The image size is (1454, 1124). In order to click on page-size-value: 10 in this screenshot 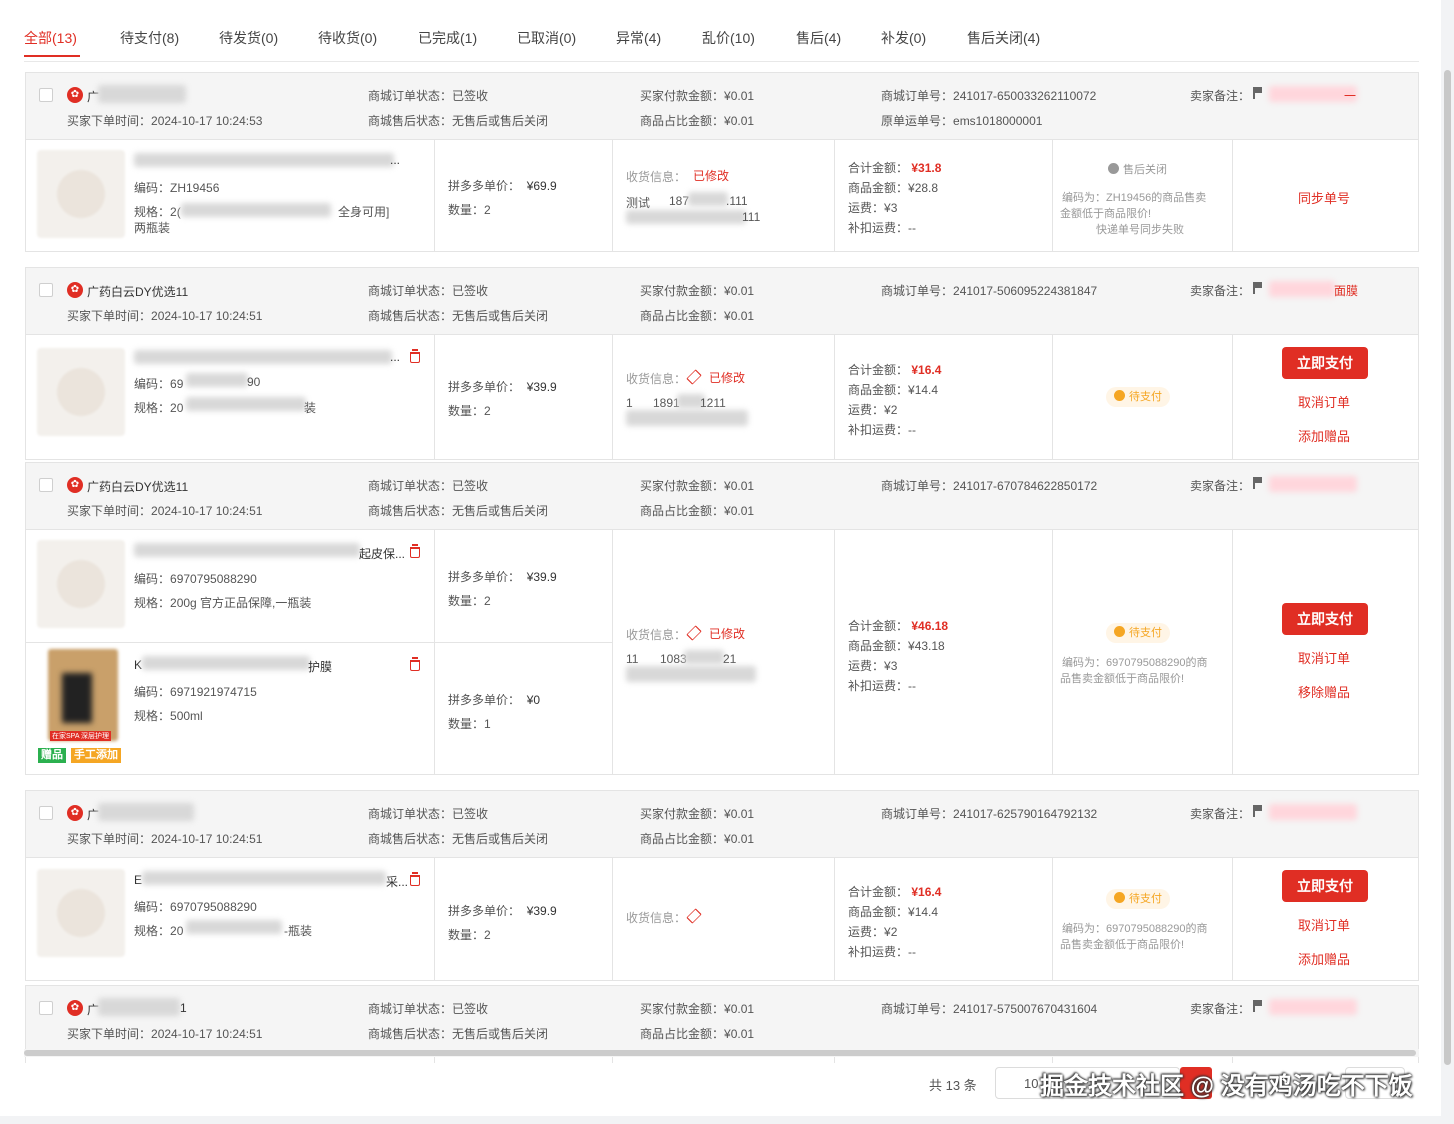, I will do `click(1031, 1083)`.